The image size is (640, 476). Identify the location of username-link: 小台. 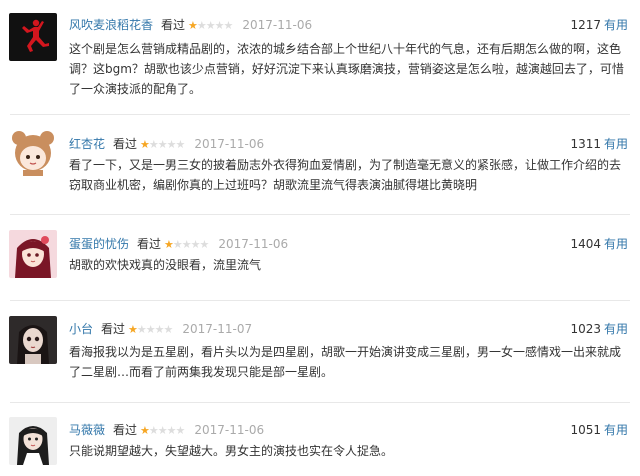
(81, 329).